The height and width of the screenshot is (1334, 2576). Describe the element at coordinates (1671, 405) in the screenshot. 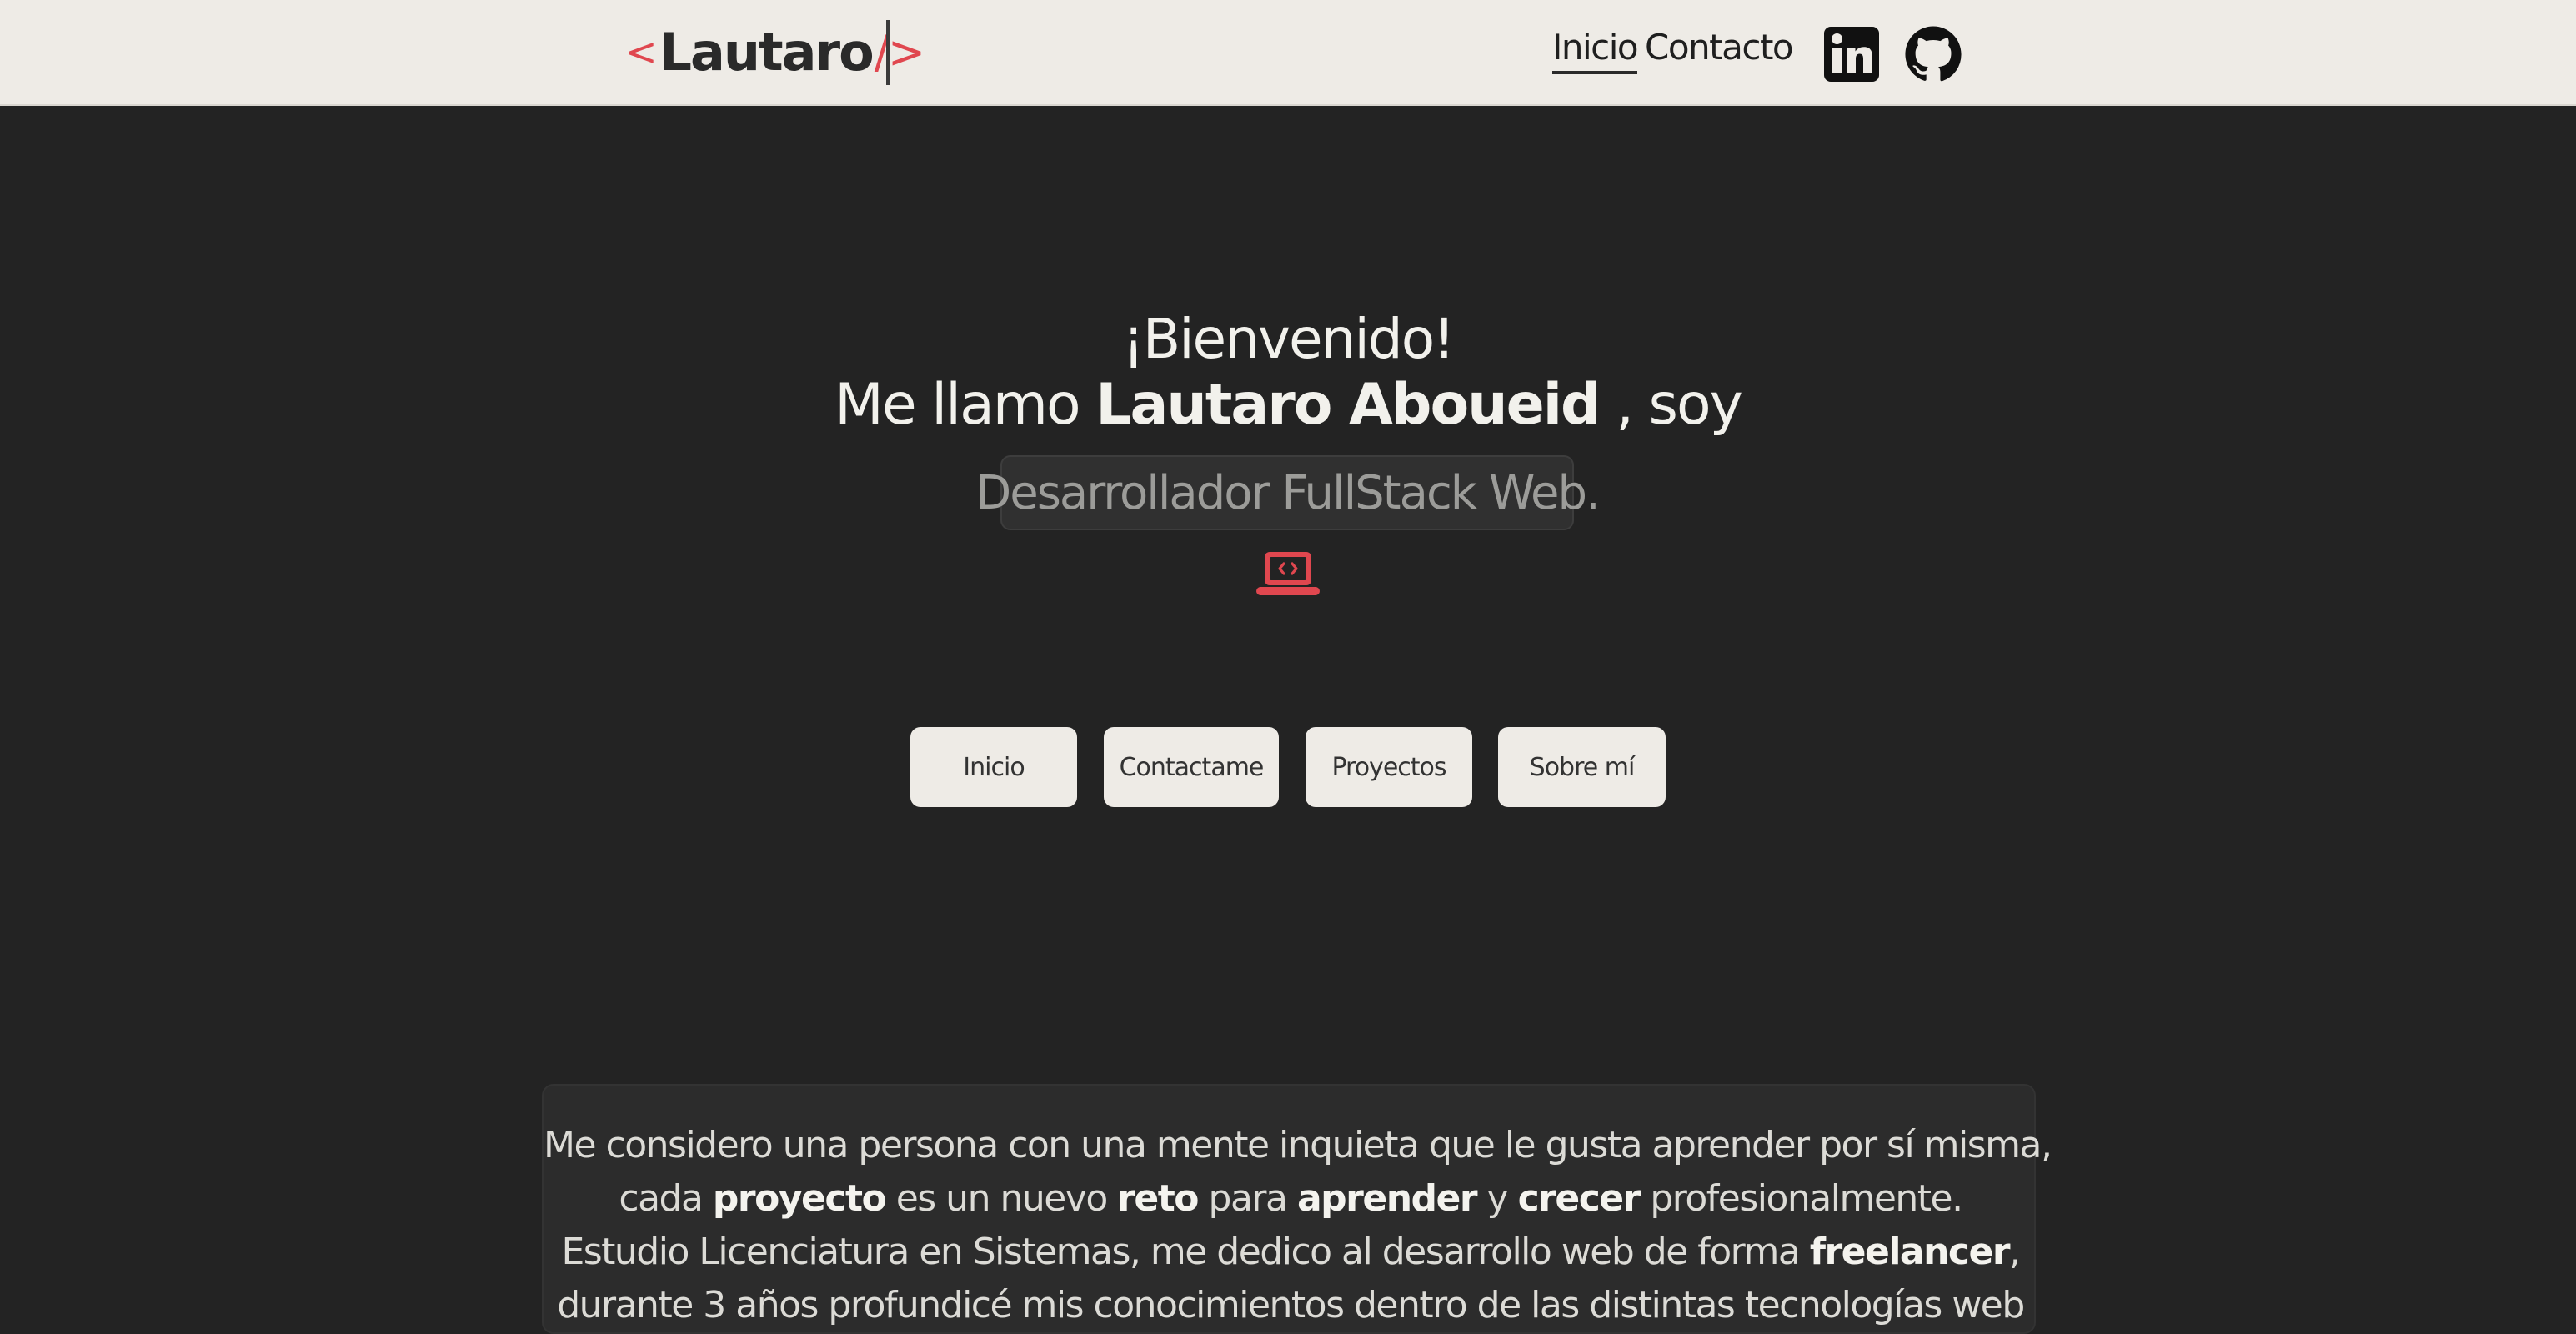

I see `intro-suffix: , soy` at that location.